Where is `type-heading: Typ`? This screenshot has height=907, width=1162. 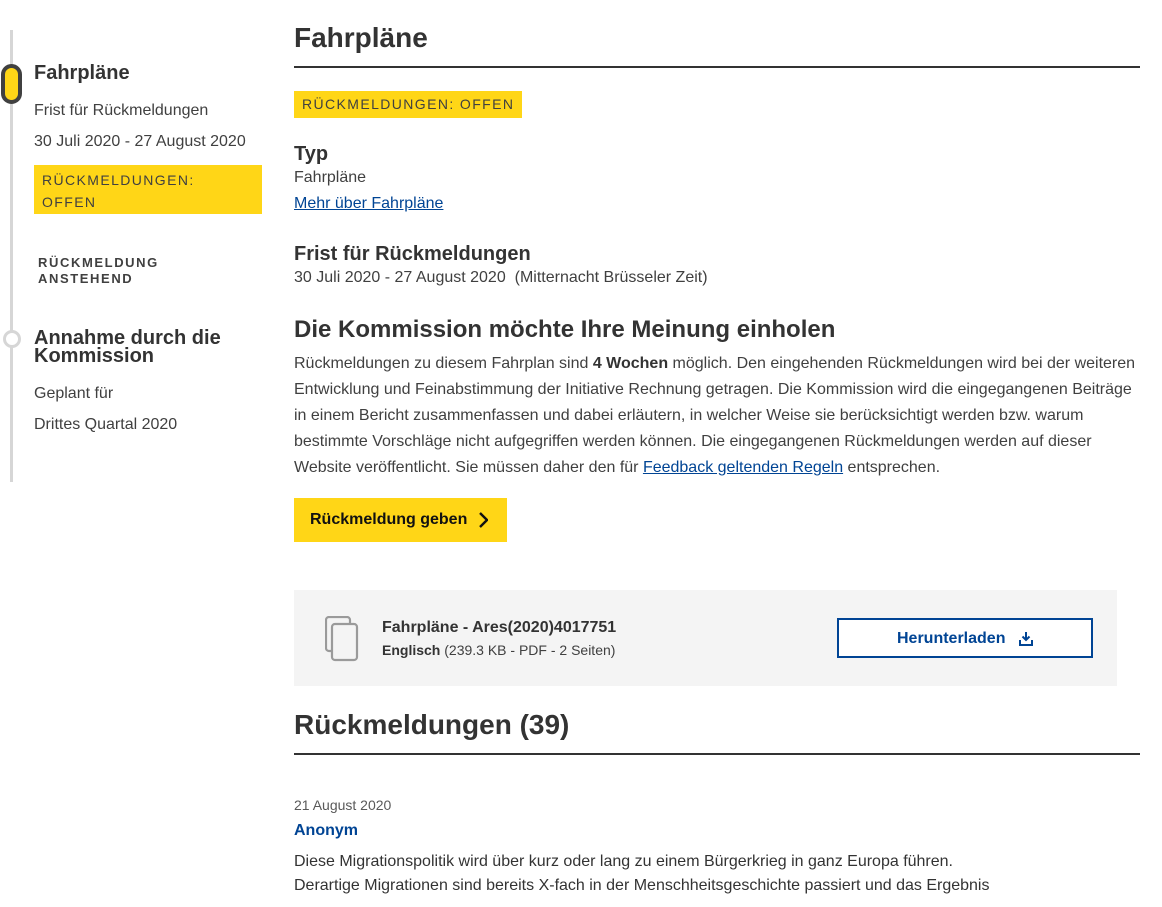
type-heading: Typ is located at coordinates (311, 154).